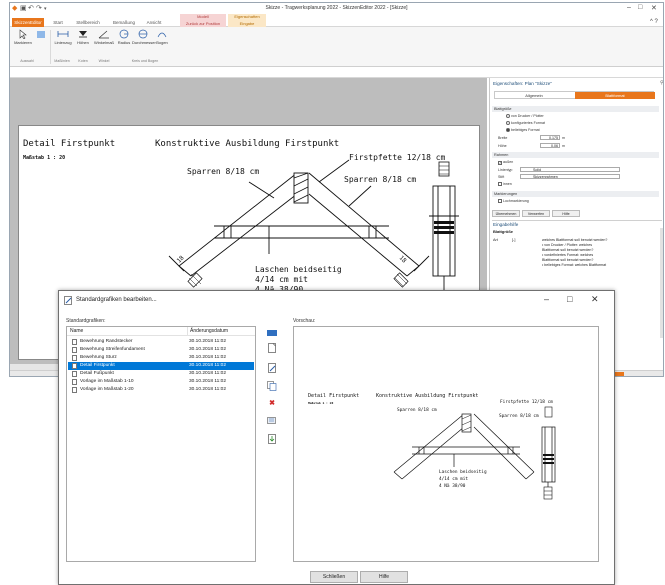  What do you see at coordinates (661, 283) in the screenshot?
I see `help-scrollbar` at bounding box center [661, 283].